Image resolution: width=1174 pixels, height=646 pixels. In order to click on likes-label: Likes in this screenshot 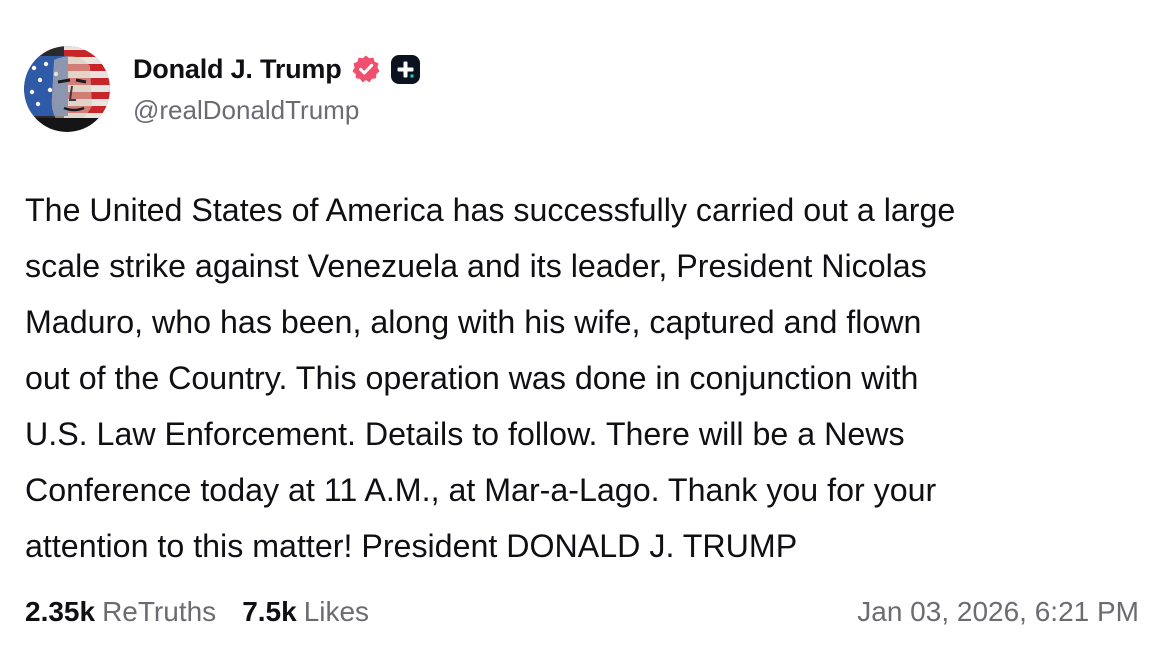, I will do `click(336, 611)`.